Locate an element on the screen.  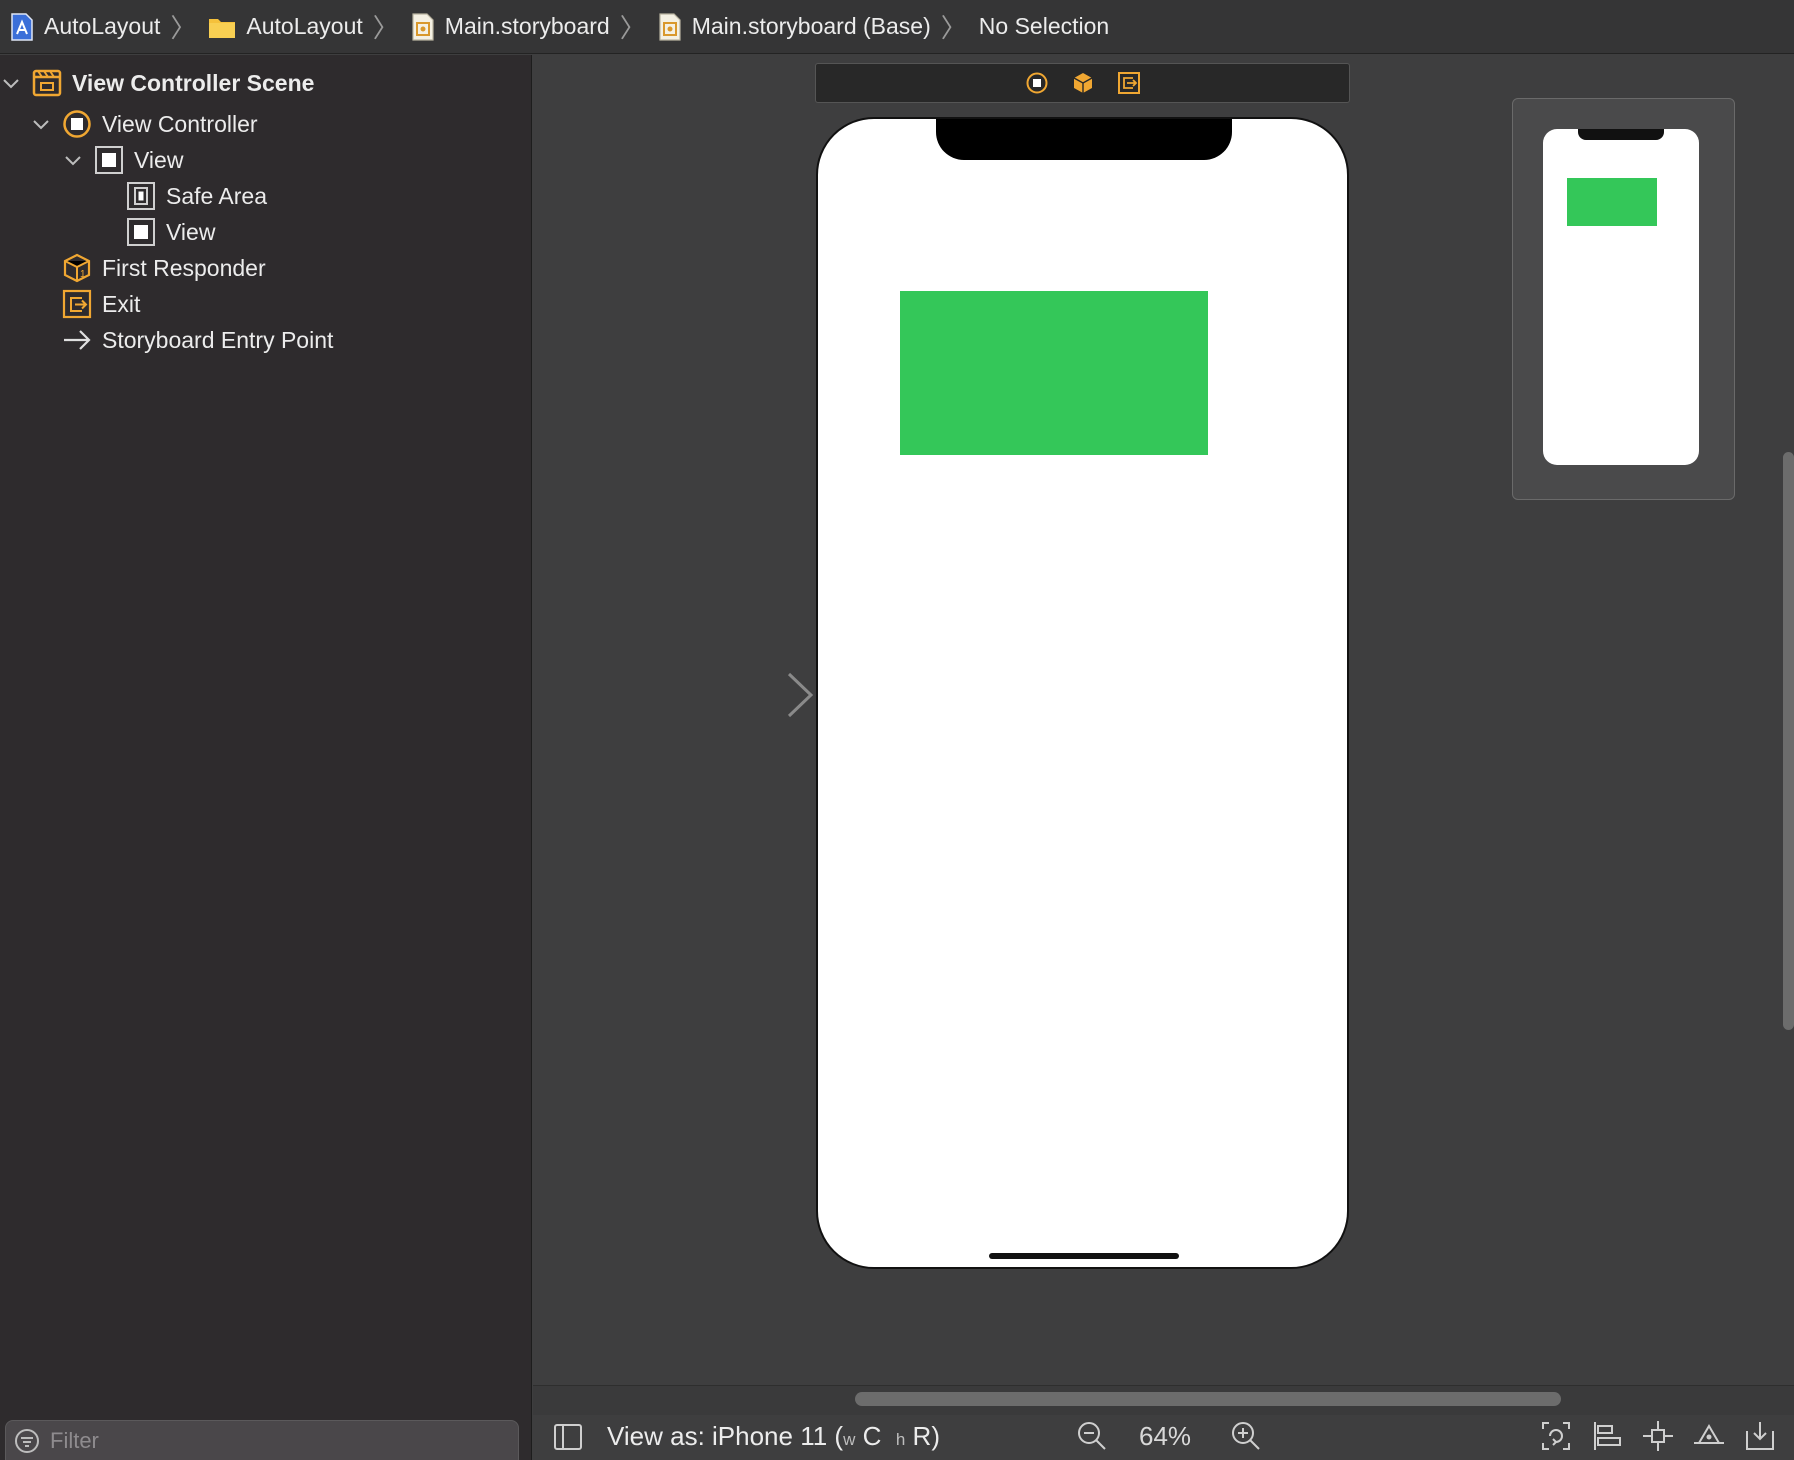
breadcrumb-label: No Selection is located at coordinates (1044, 26).